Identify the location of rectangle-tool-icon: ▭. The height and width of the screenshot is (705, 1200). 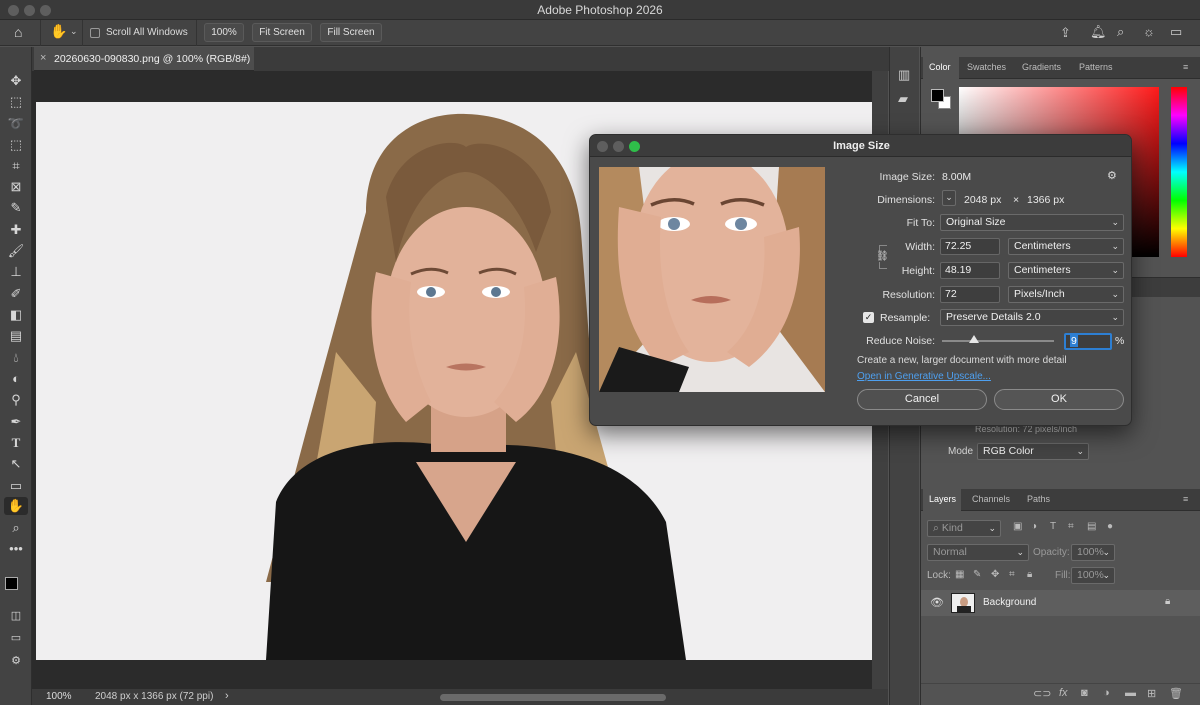
(16, 486).